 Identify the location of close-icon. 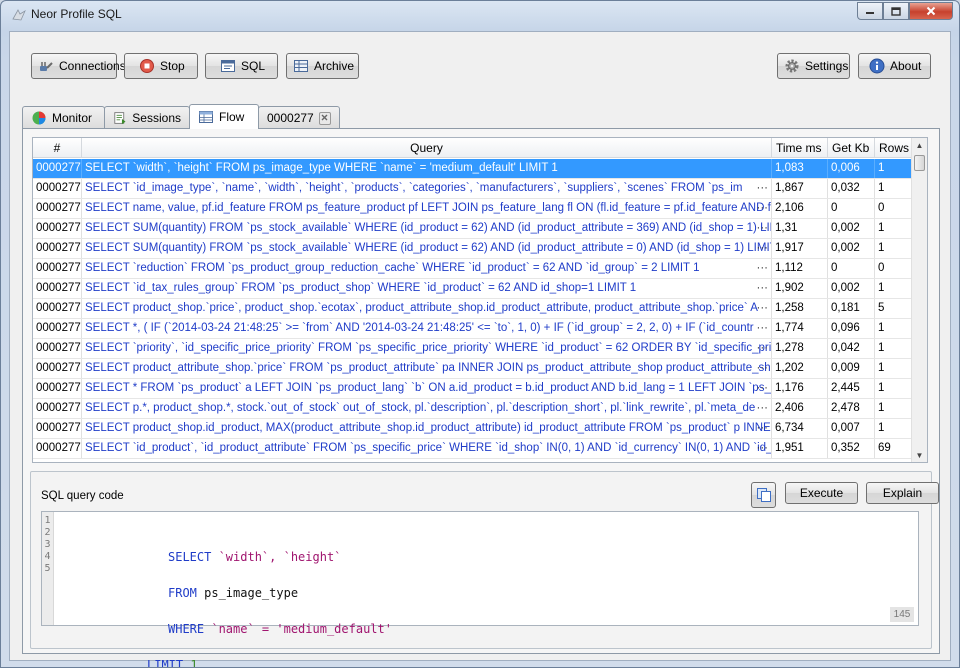
(931, 11).